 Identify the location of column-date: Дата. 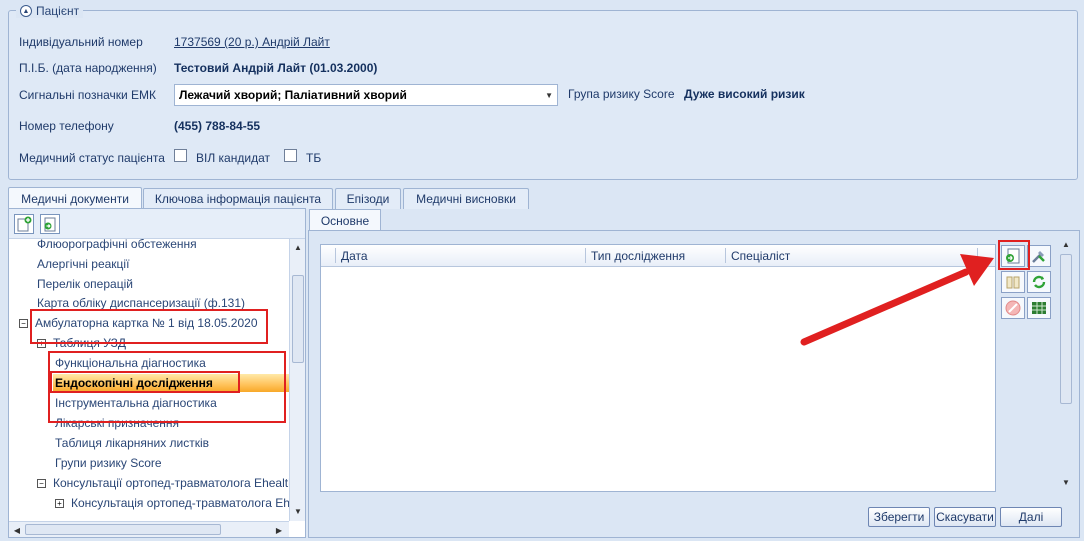
(354, 256).